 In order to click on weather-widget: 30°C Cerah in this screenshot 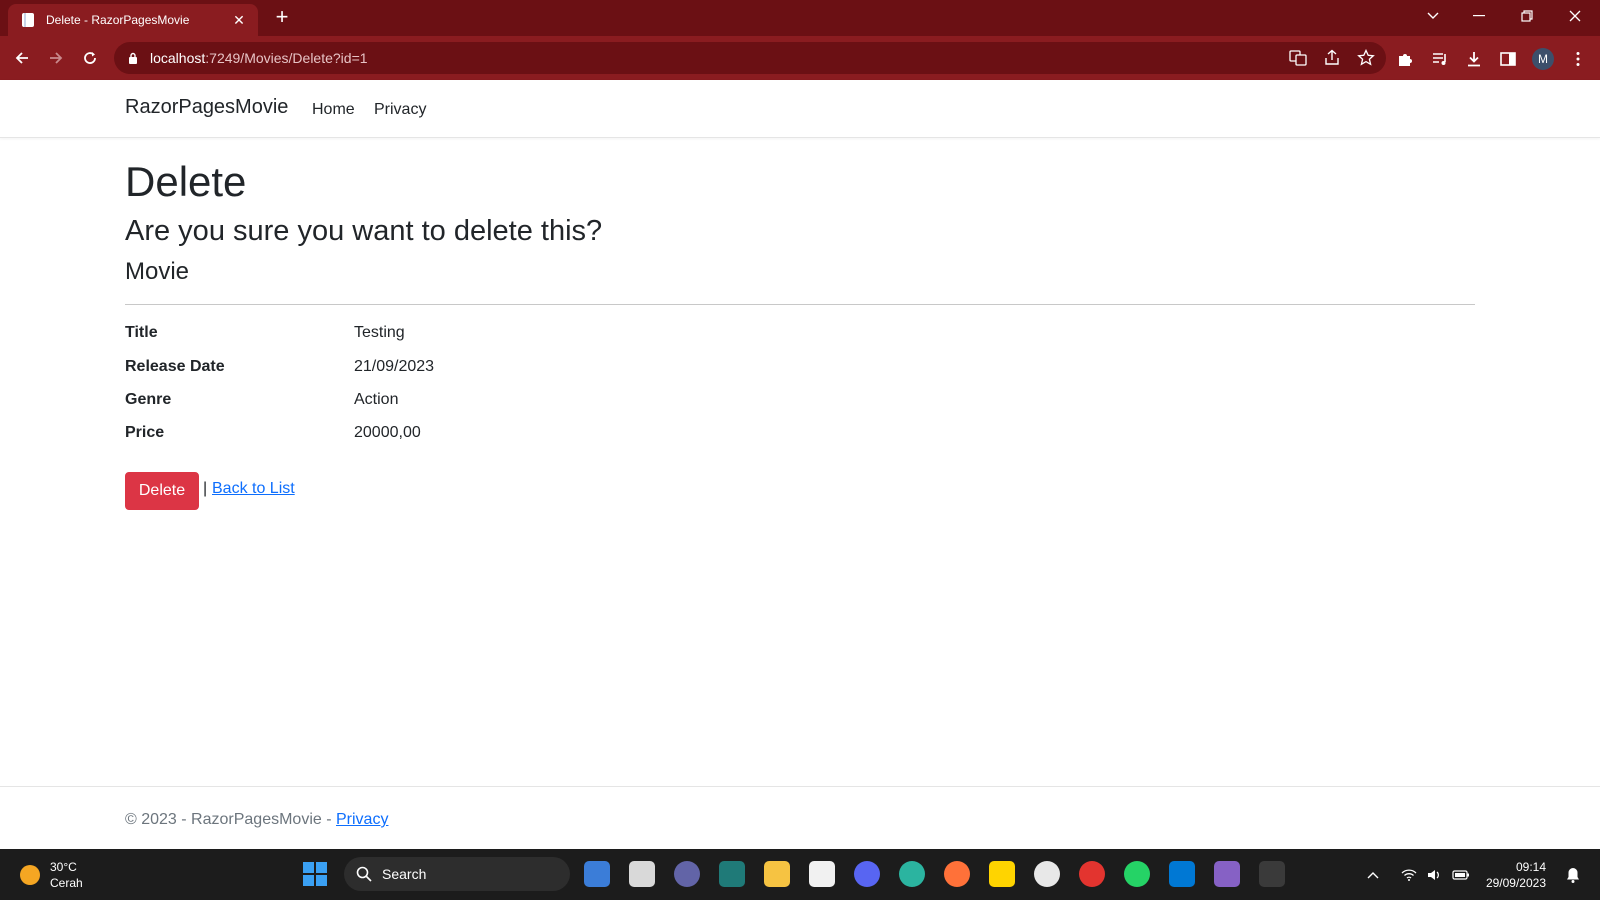, I will do `click(51, 875)`.